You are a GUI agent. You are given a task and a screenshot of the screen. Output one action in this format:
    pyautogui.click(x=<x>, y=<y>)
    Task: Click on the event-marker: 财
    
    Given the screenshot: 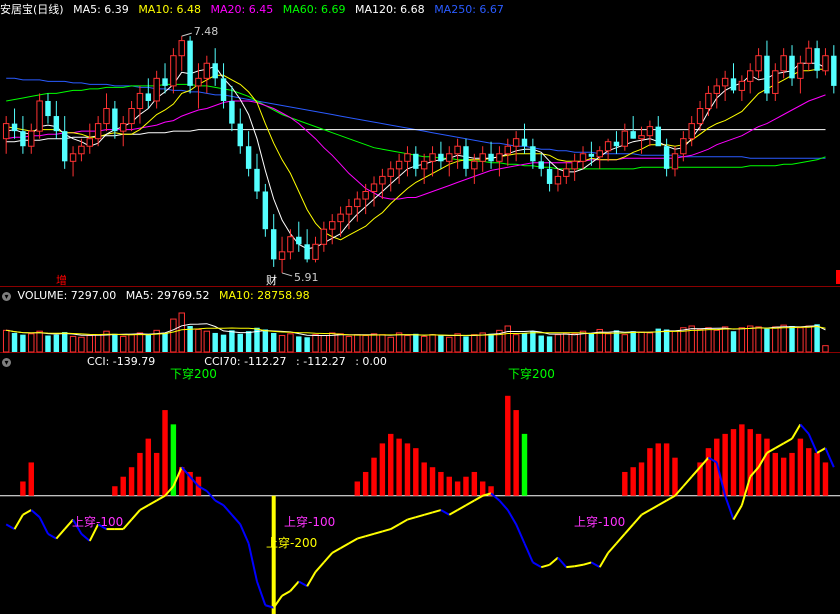 What is the action you would take?
    pyautogui.click(x=271, y=280)
    